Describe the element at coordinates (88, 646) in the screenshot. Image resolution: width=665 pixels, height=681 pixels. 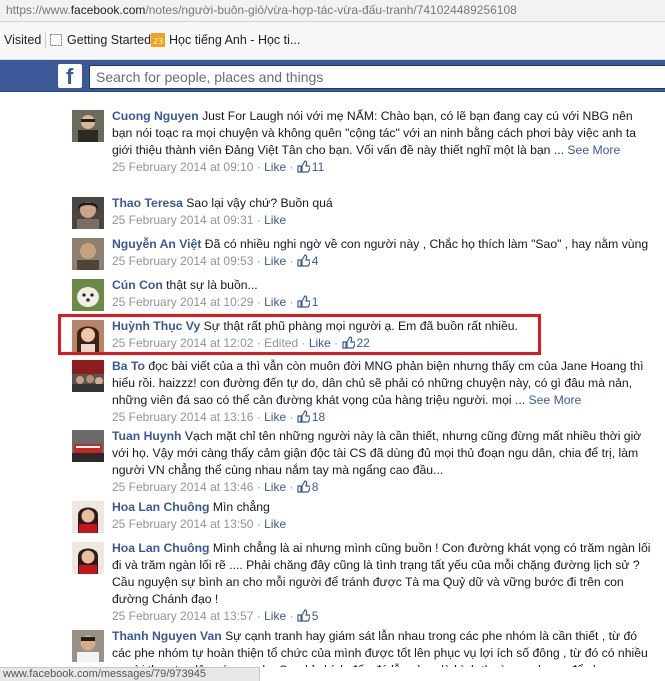
I see `man-portrait-icon` at that location.